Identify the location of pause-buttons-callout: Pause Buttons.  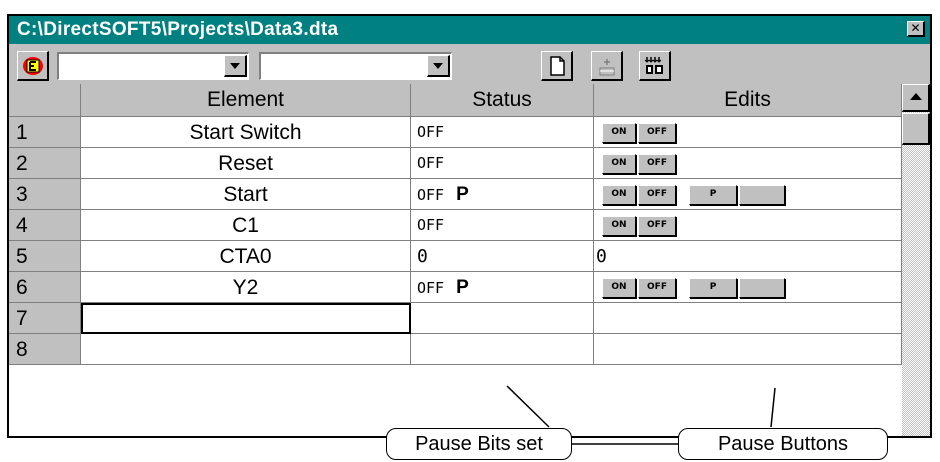
(783, 444).